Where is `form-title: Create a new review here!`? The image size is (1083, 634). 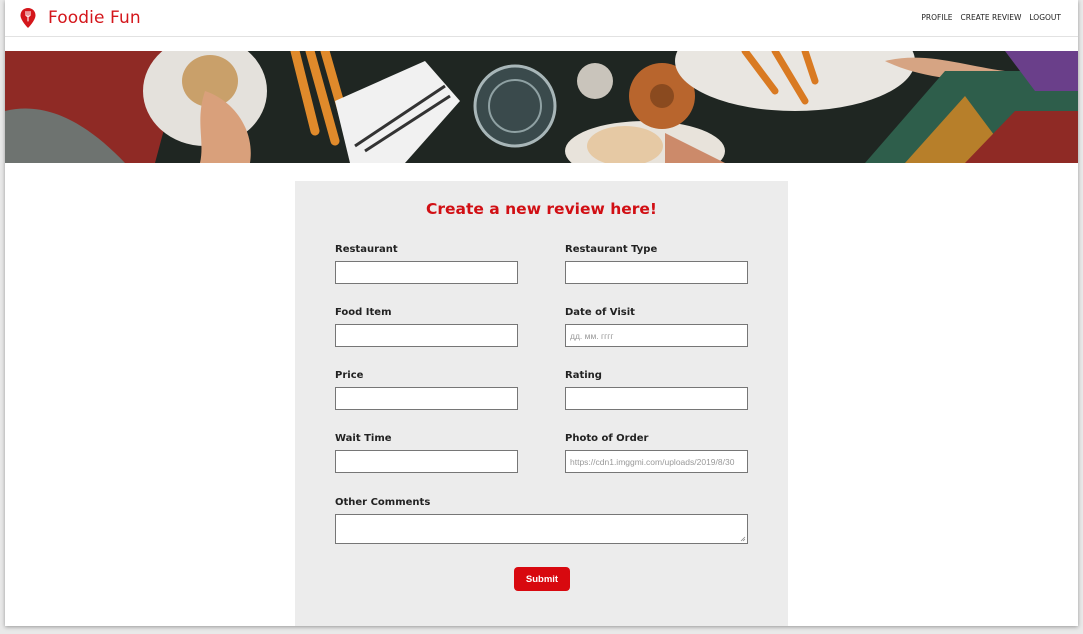 form-title: Create a new review here! is located at coordinates (541, 209).